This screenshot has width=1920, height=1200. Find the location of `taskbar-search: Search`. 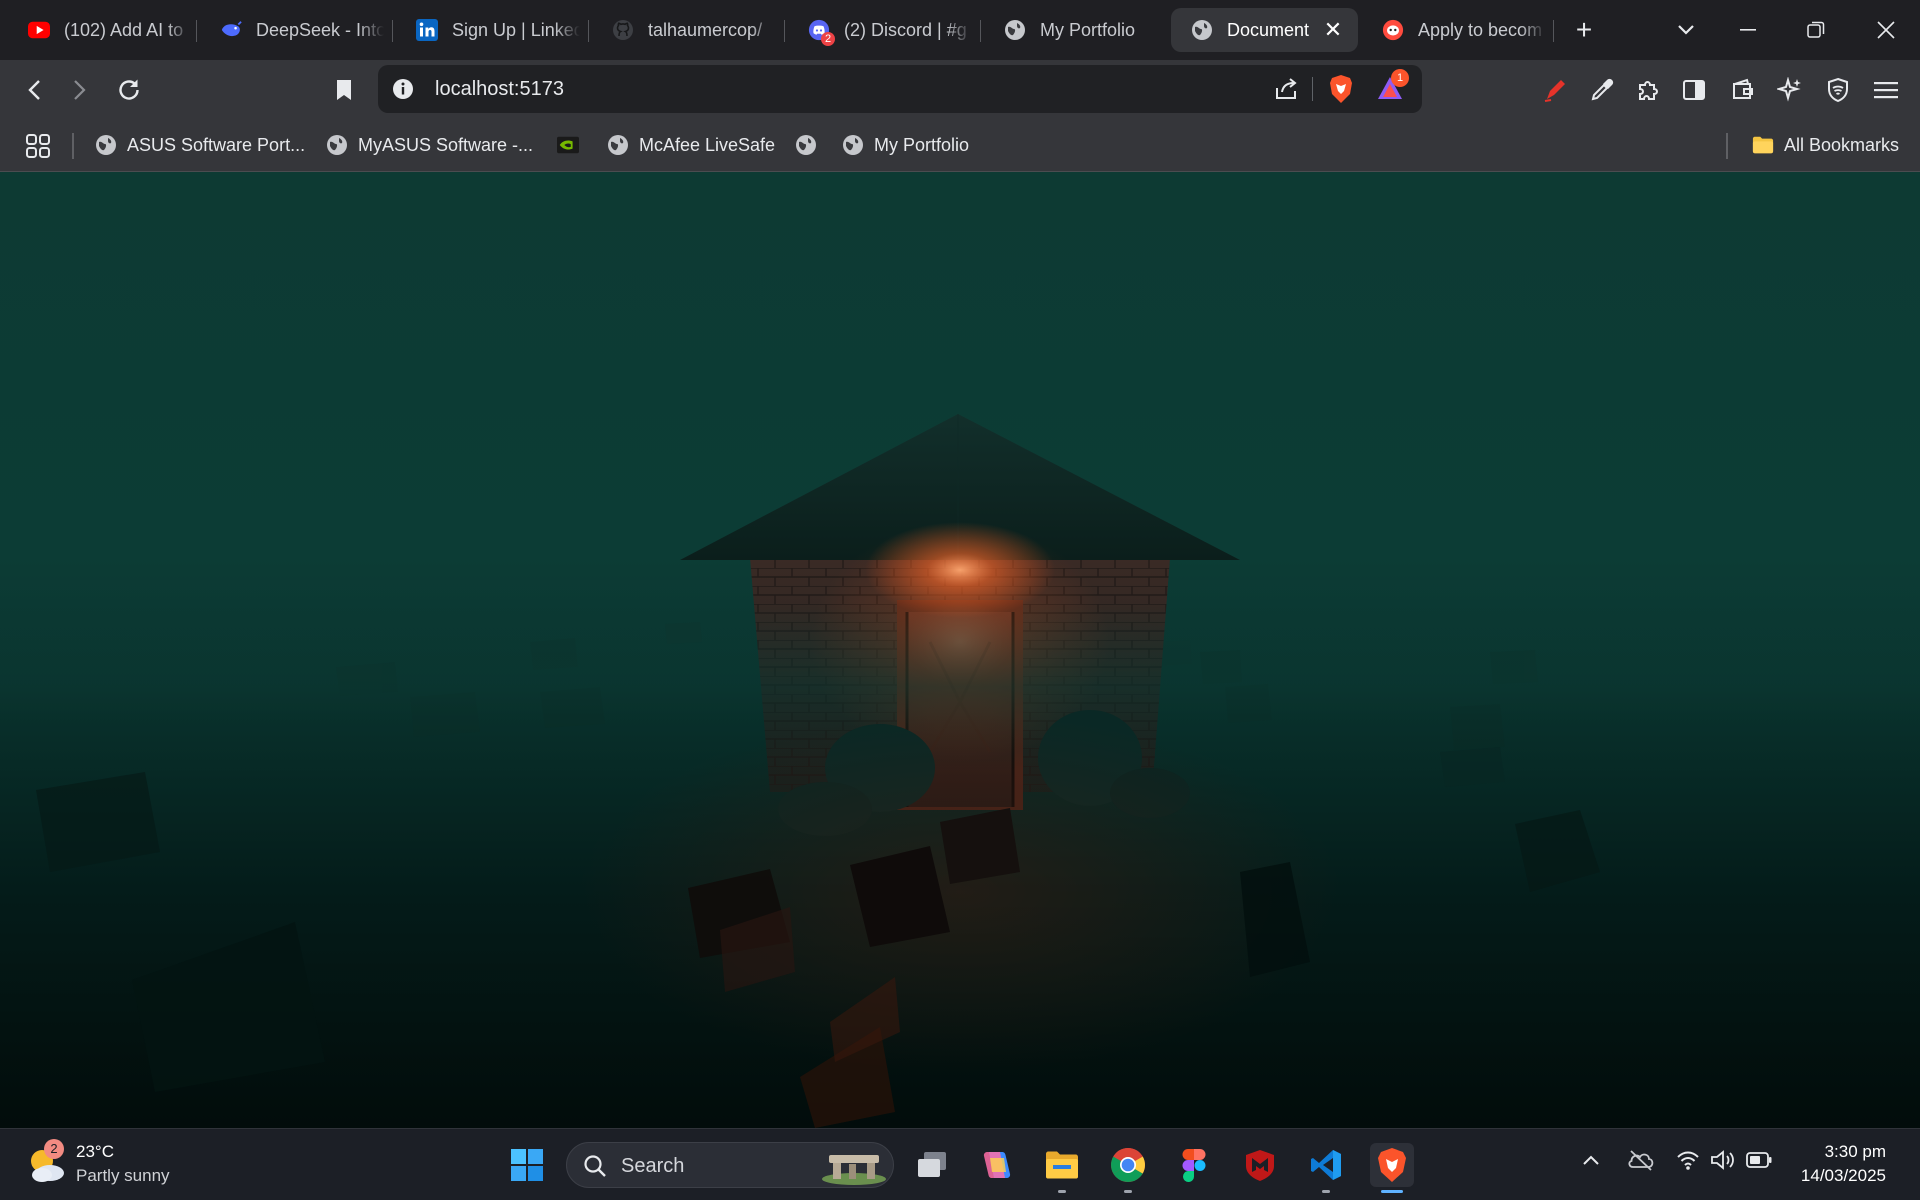

taskbar-search: Search is located at coordinates (730, 1165).